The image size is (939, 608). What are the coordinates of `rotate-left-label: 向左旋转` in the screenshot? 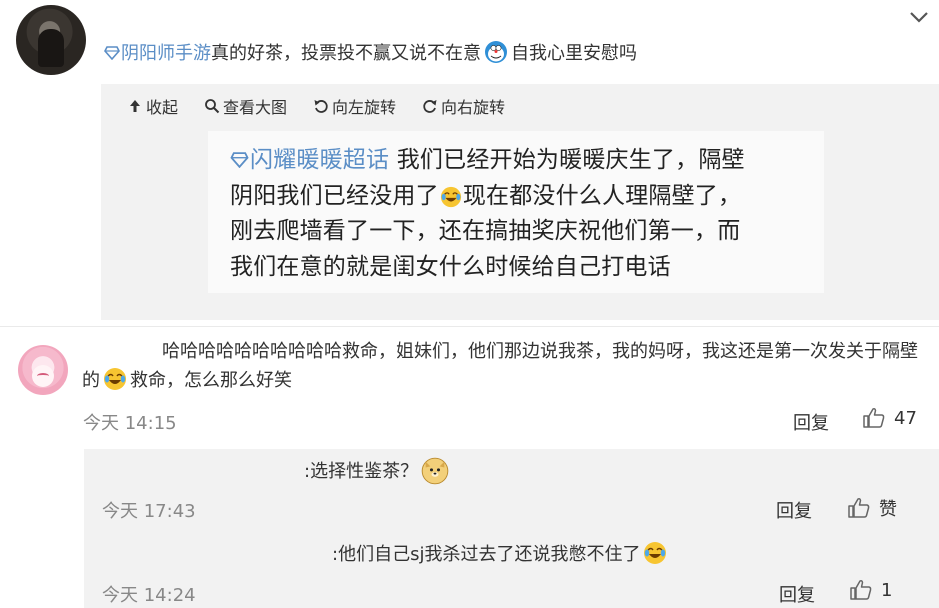 It's located at (364, 107).